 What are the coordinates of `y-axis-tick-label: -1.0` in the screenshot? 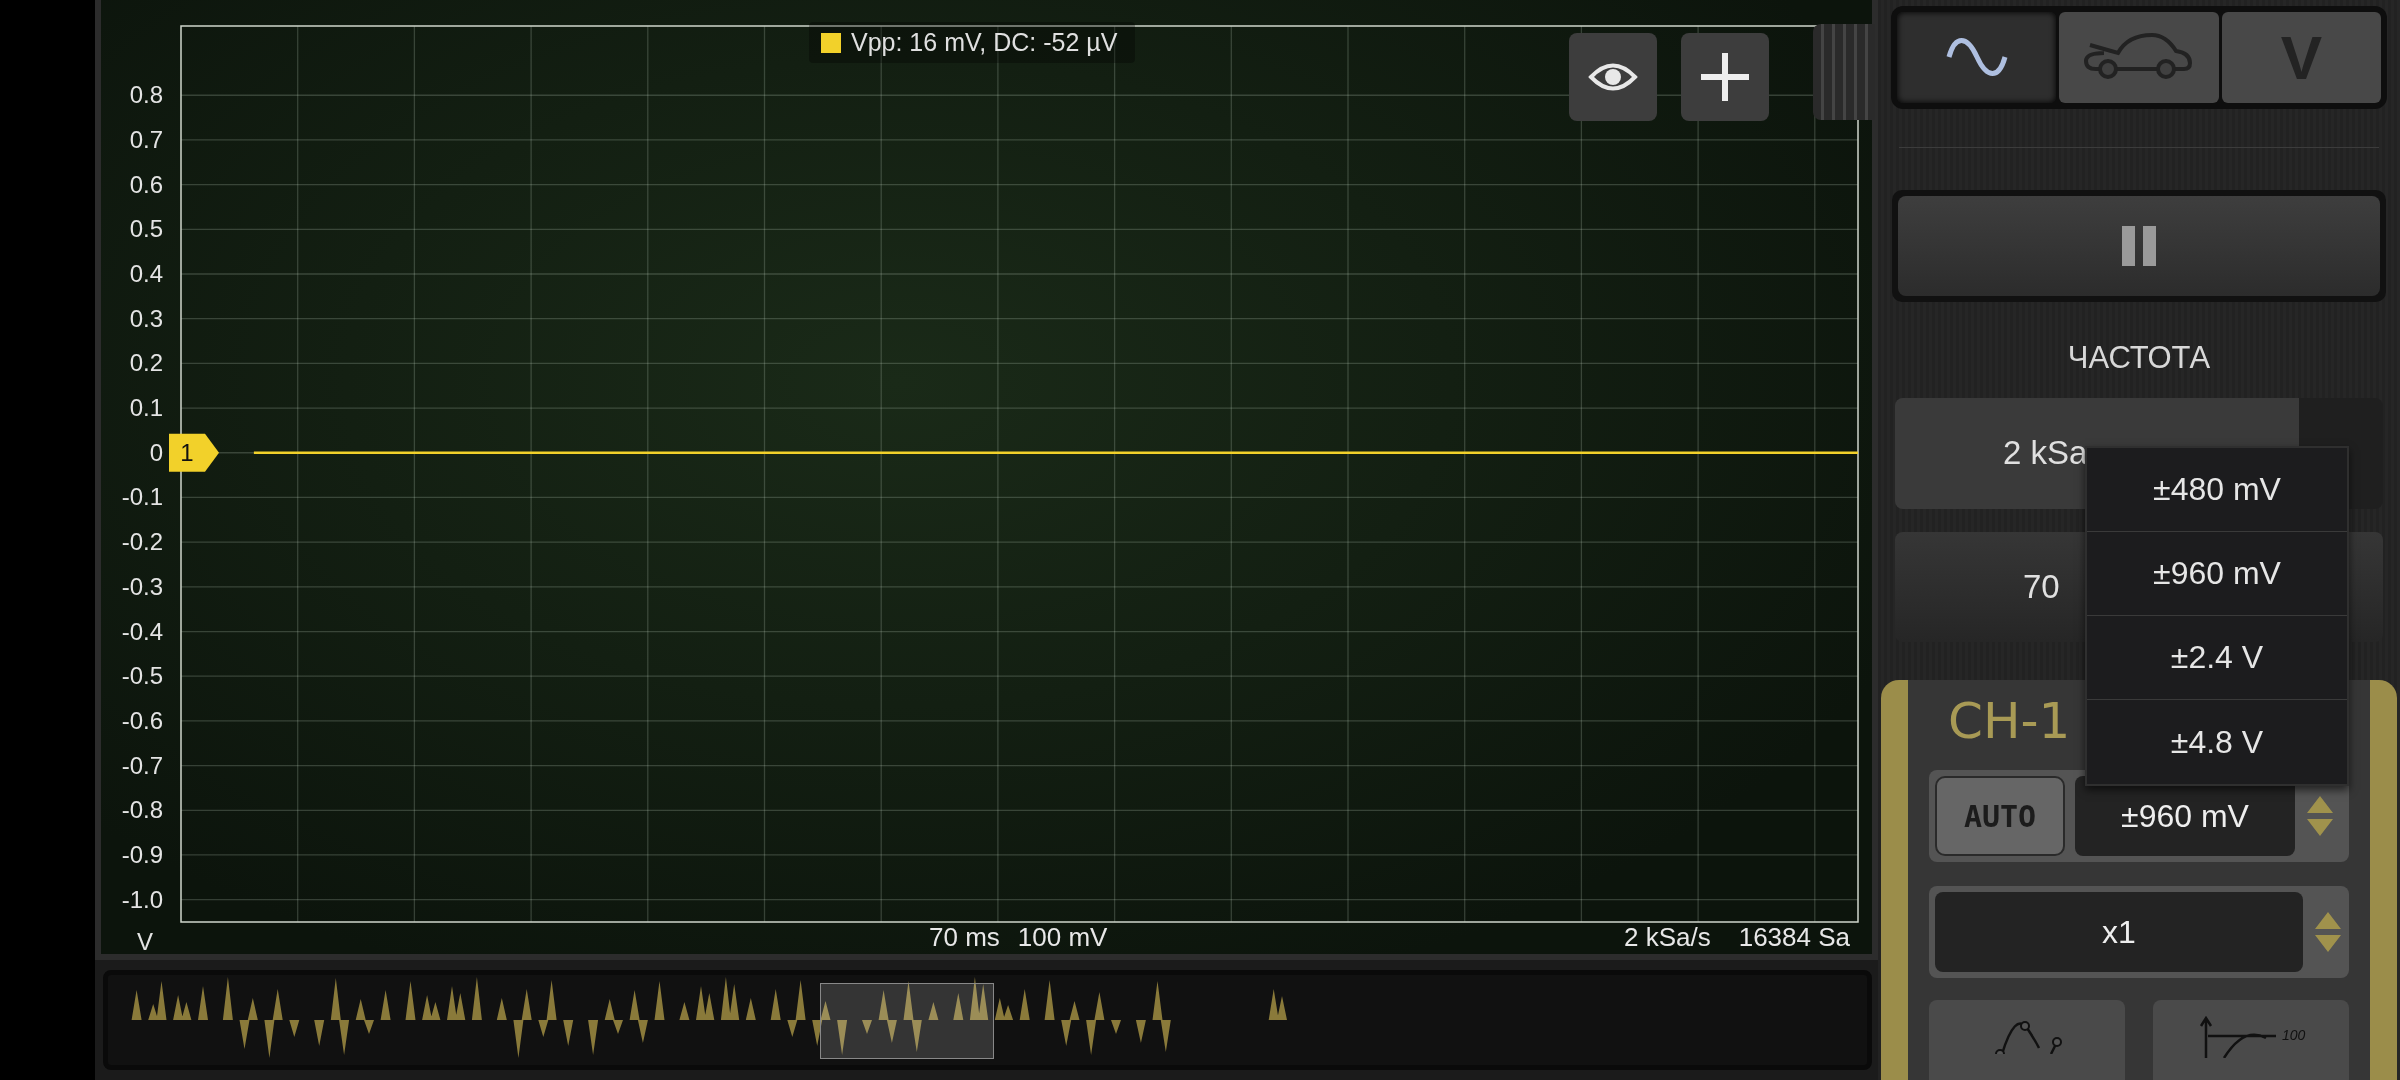 It's located at (142, 899).